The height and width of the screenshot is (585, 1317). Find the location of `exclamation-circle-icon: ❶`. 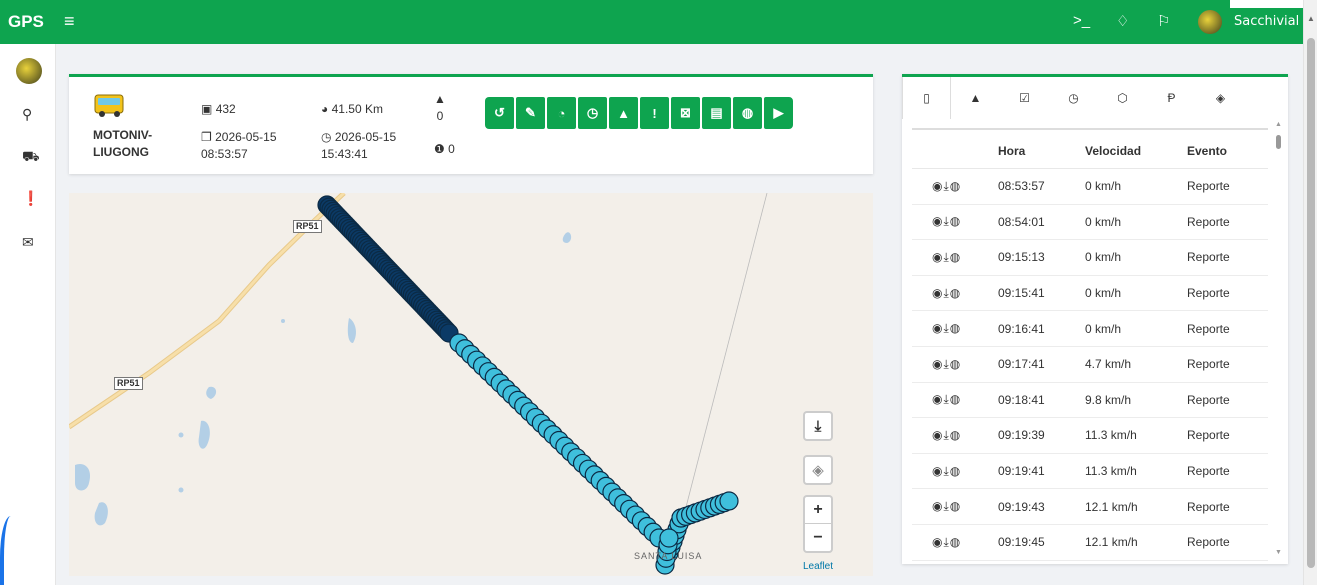

exclamation-circle-icon: ❶ is located at coordinates (439, 149).